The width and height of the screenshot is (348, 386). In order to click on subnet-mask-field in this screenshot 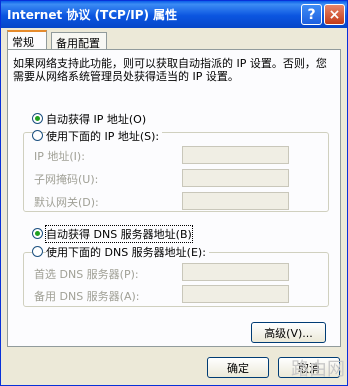, I will do `click(235, 178)`.